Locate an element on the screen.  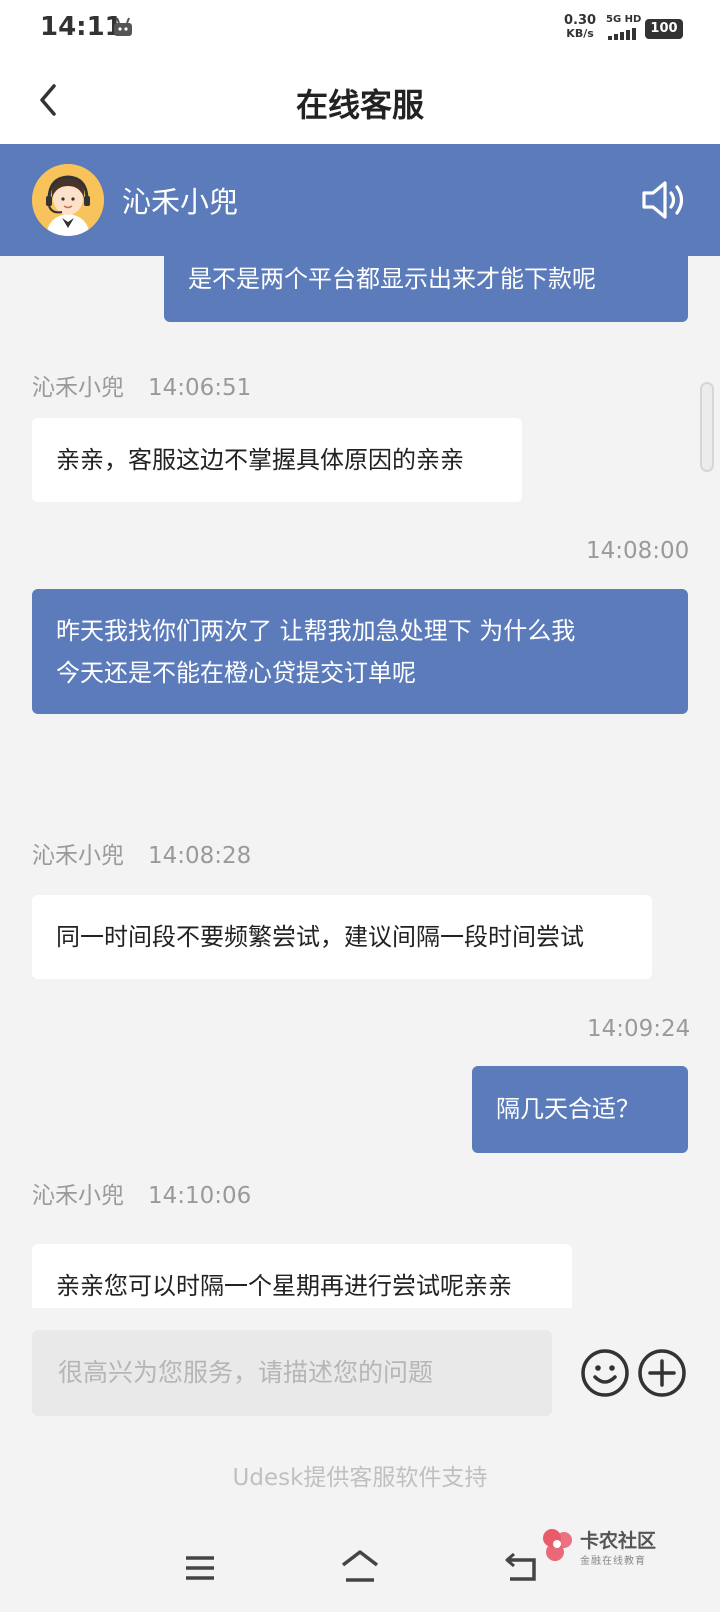
message-meta: 沁禾小兜 14:10:06 is located at coordinates (141, 1193).